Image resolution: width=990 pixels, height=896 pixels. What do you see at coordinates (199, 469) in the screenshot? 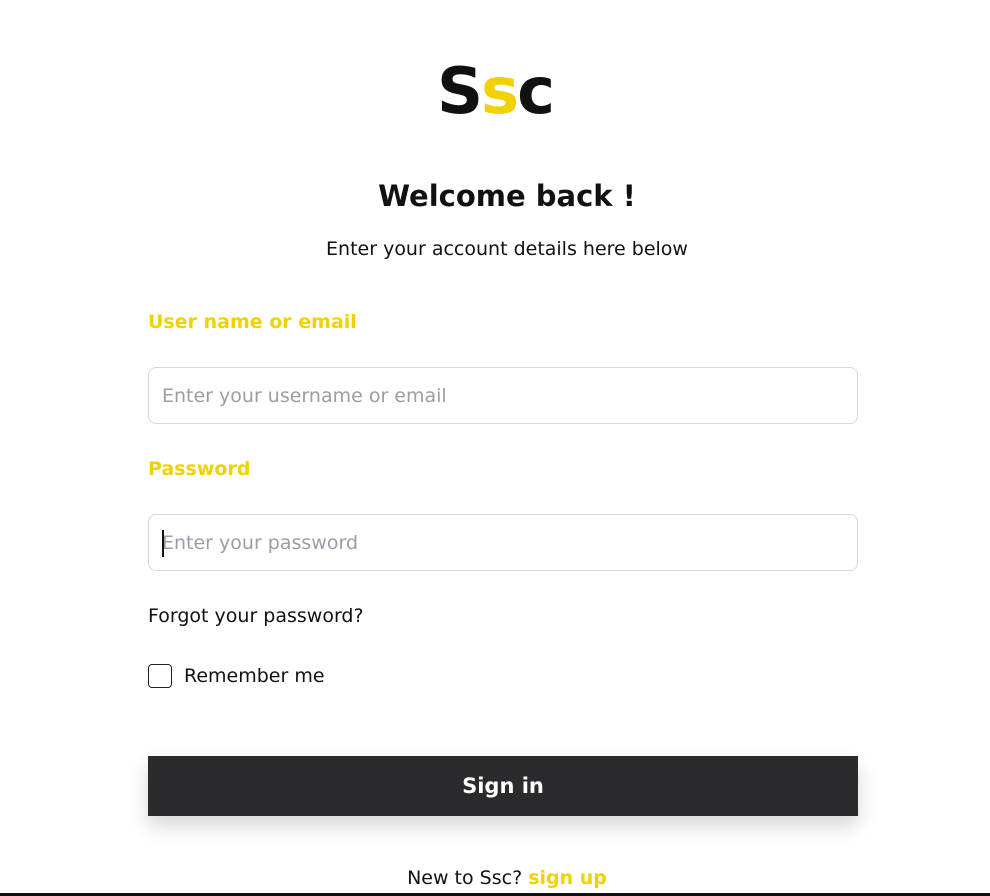
I see `password-label: Password` at bounding box center [199, 469].